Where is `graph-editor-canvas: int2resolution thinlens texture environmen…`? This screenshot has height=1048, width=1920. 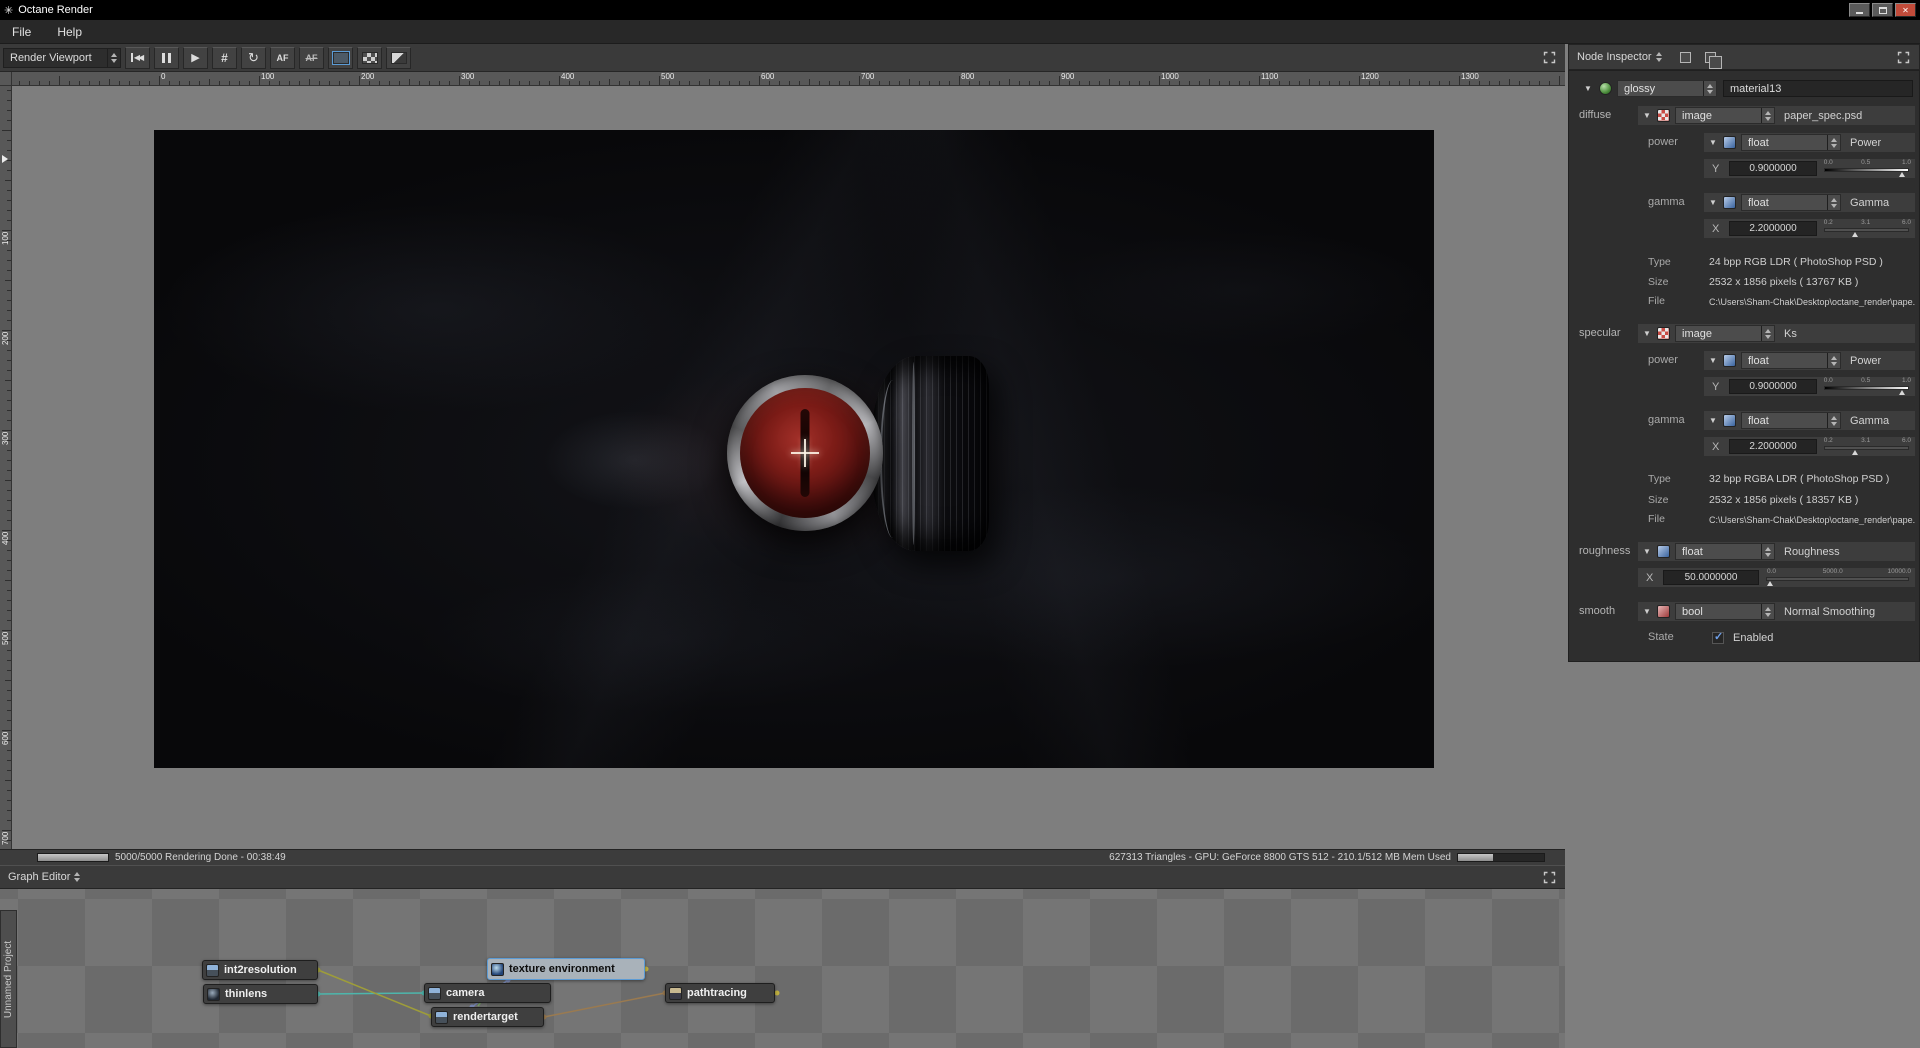
graph-editor-canvas: int2resolution thinlens texture environmen… is located at coordinates (782, 968).